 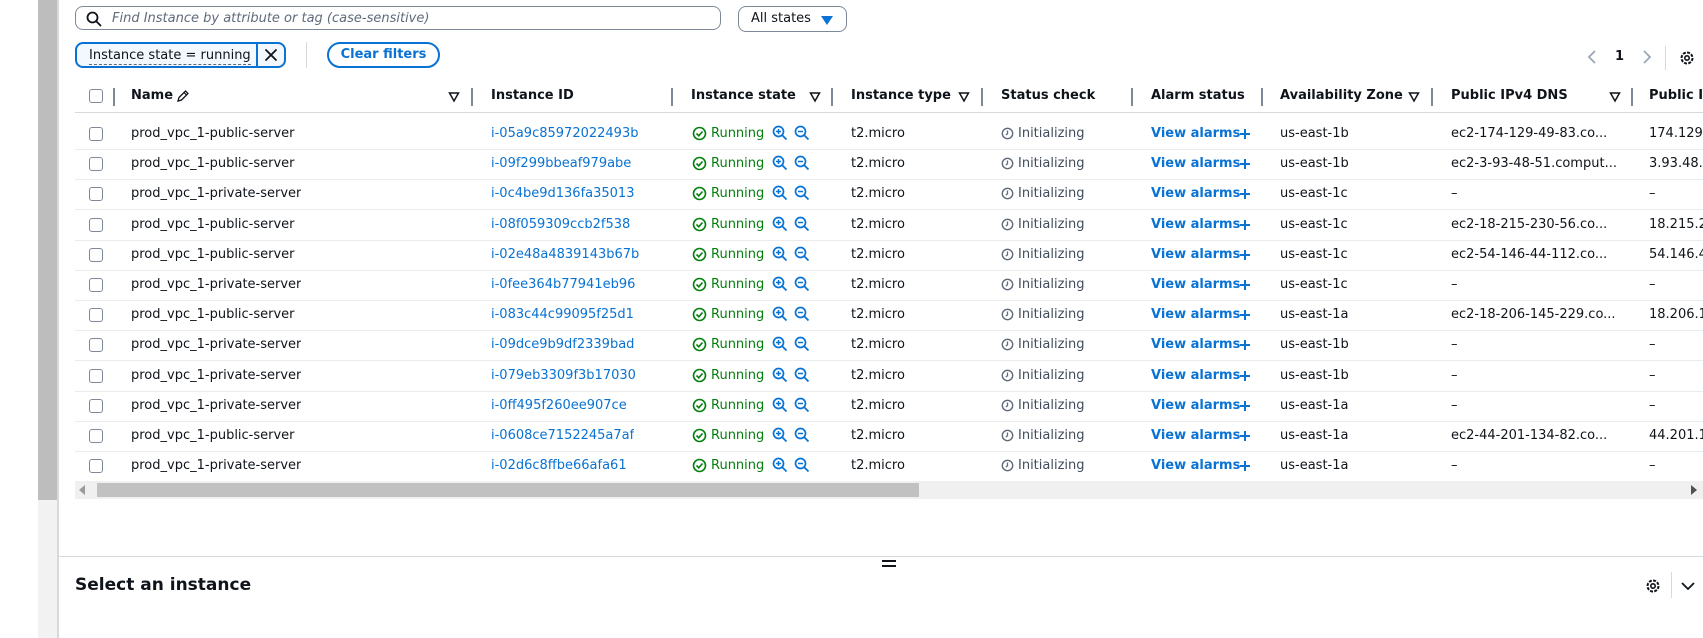 What do you see at coordinates (743, 96) in the screenshot?
I see `column-header-instance-state: Instance state` at bounding box center [743, 96].